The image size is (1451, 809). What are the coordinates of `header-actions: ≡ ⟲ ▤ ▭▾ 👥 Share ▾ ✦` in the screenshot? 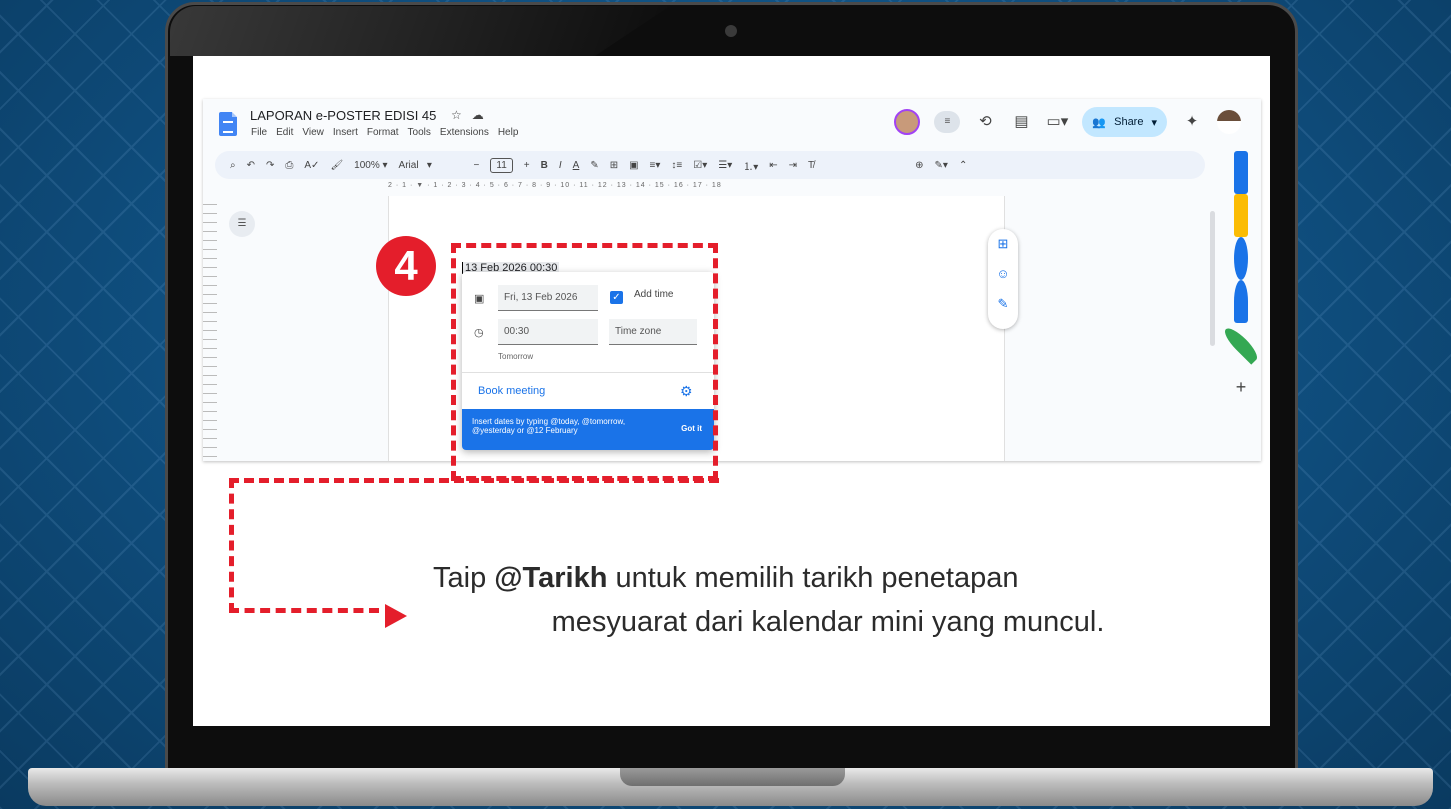 It's located at (1067, 122).